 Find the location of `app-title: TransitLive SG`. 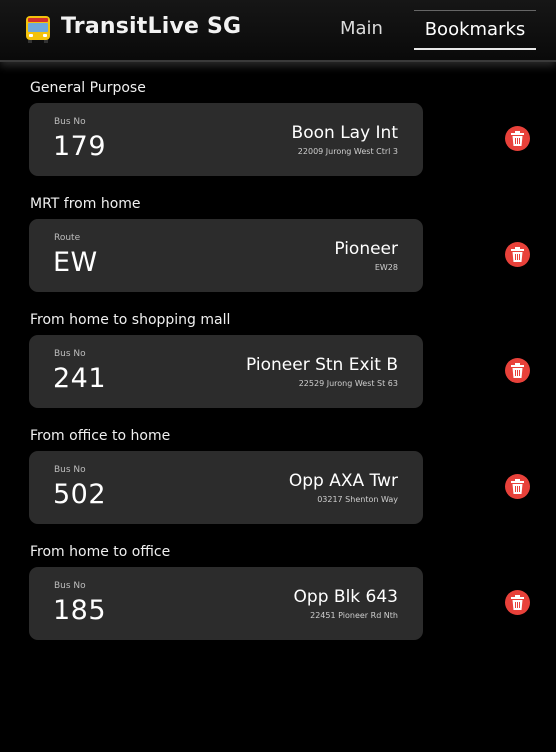

app-title: TransitLive SG is located at coordinates (151, 26).